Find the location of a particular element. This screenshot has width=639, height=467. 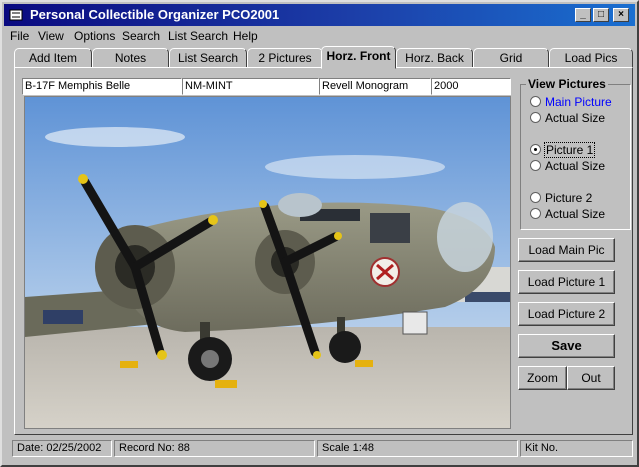

menu-view: View is located at coordinates (51, 36).